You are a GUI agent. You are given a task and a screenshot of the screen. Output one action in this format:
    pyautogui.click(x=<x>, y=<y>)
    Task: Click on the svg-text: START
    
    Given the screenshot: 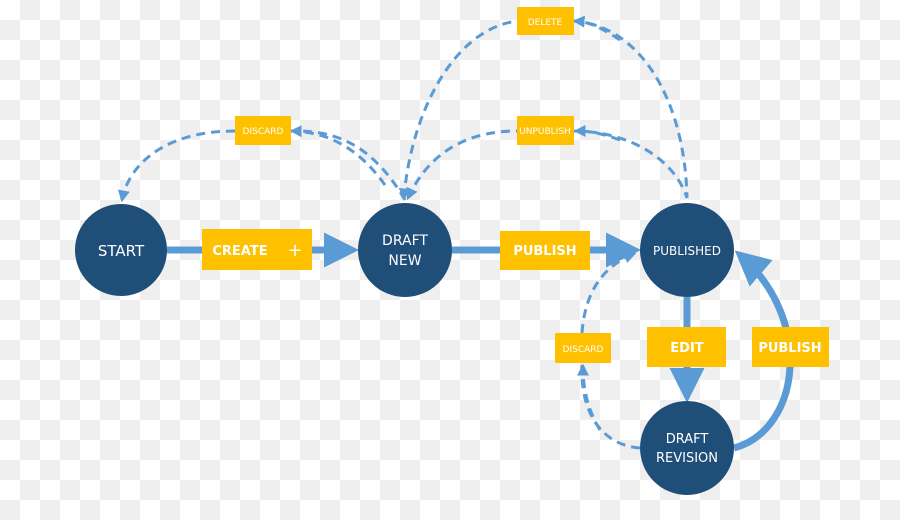 What is the action you would take?
    pyautogui.click(x=121, y=251)
    